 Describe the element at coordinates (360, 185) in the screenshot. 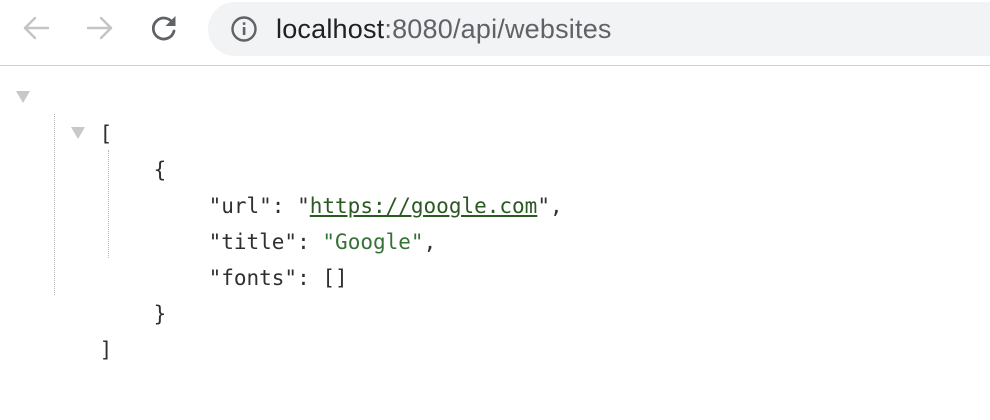

I see `json-field-url: "url": "https://google.com",` at that location.